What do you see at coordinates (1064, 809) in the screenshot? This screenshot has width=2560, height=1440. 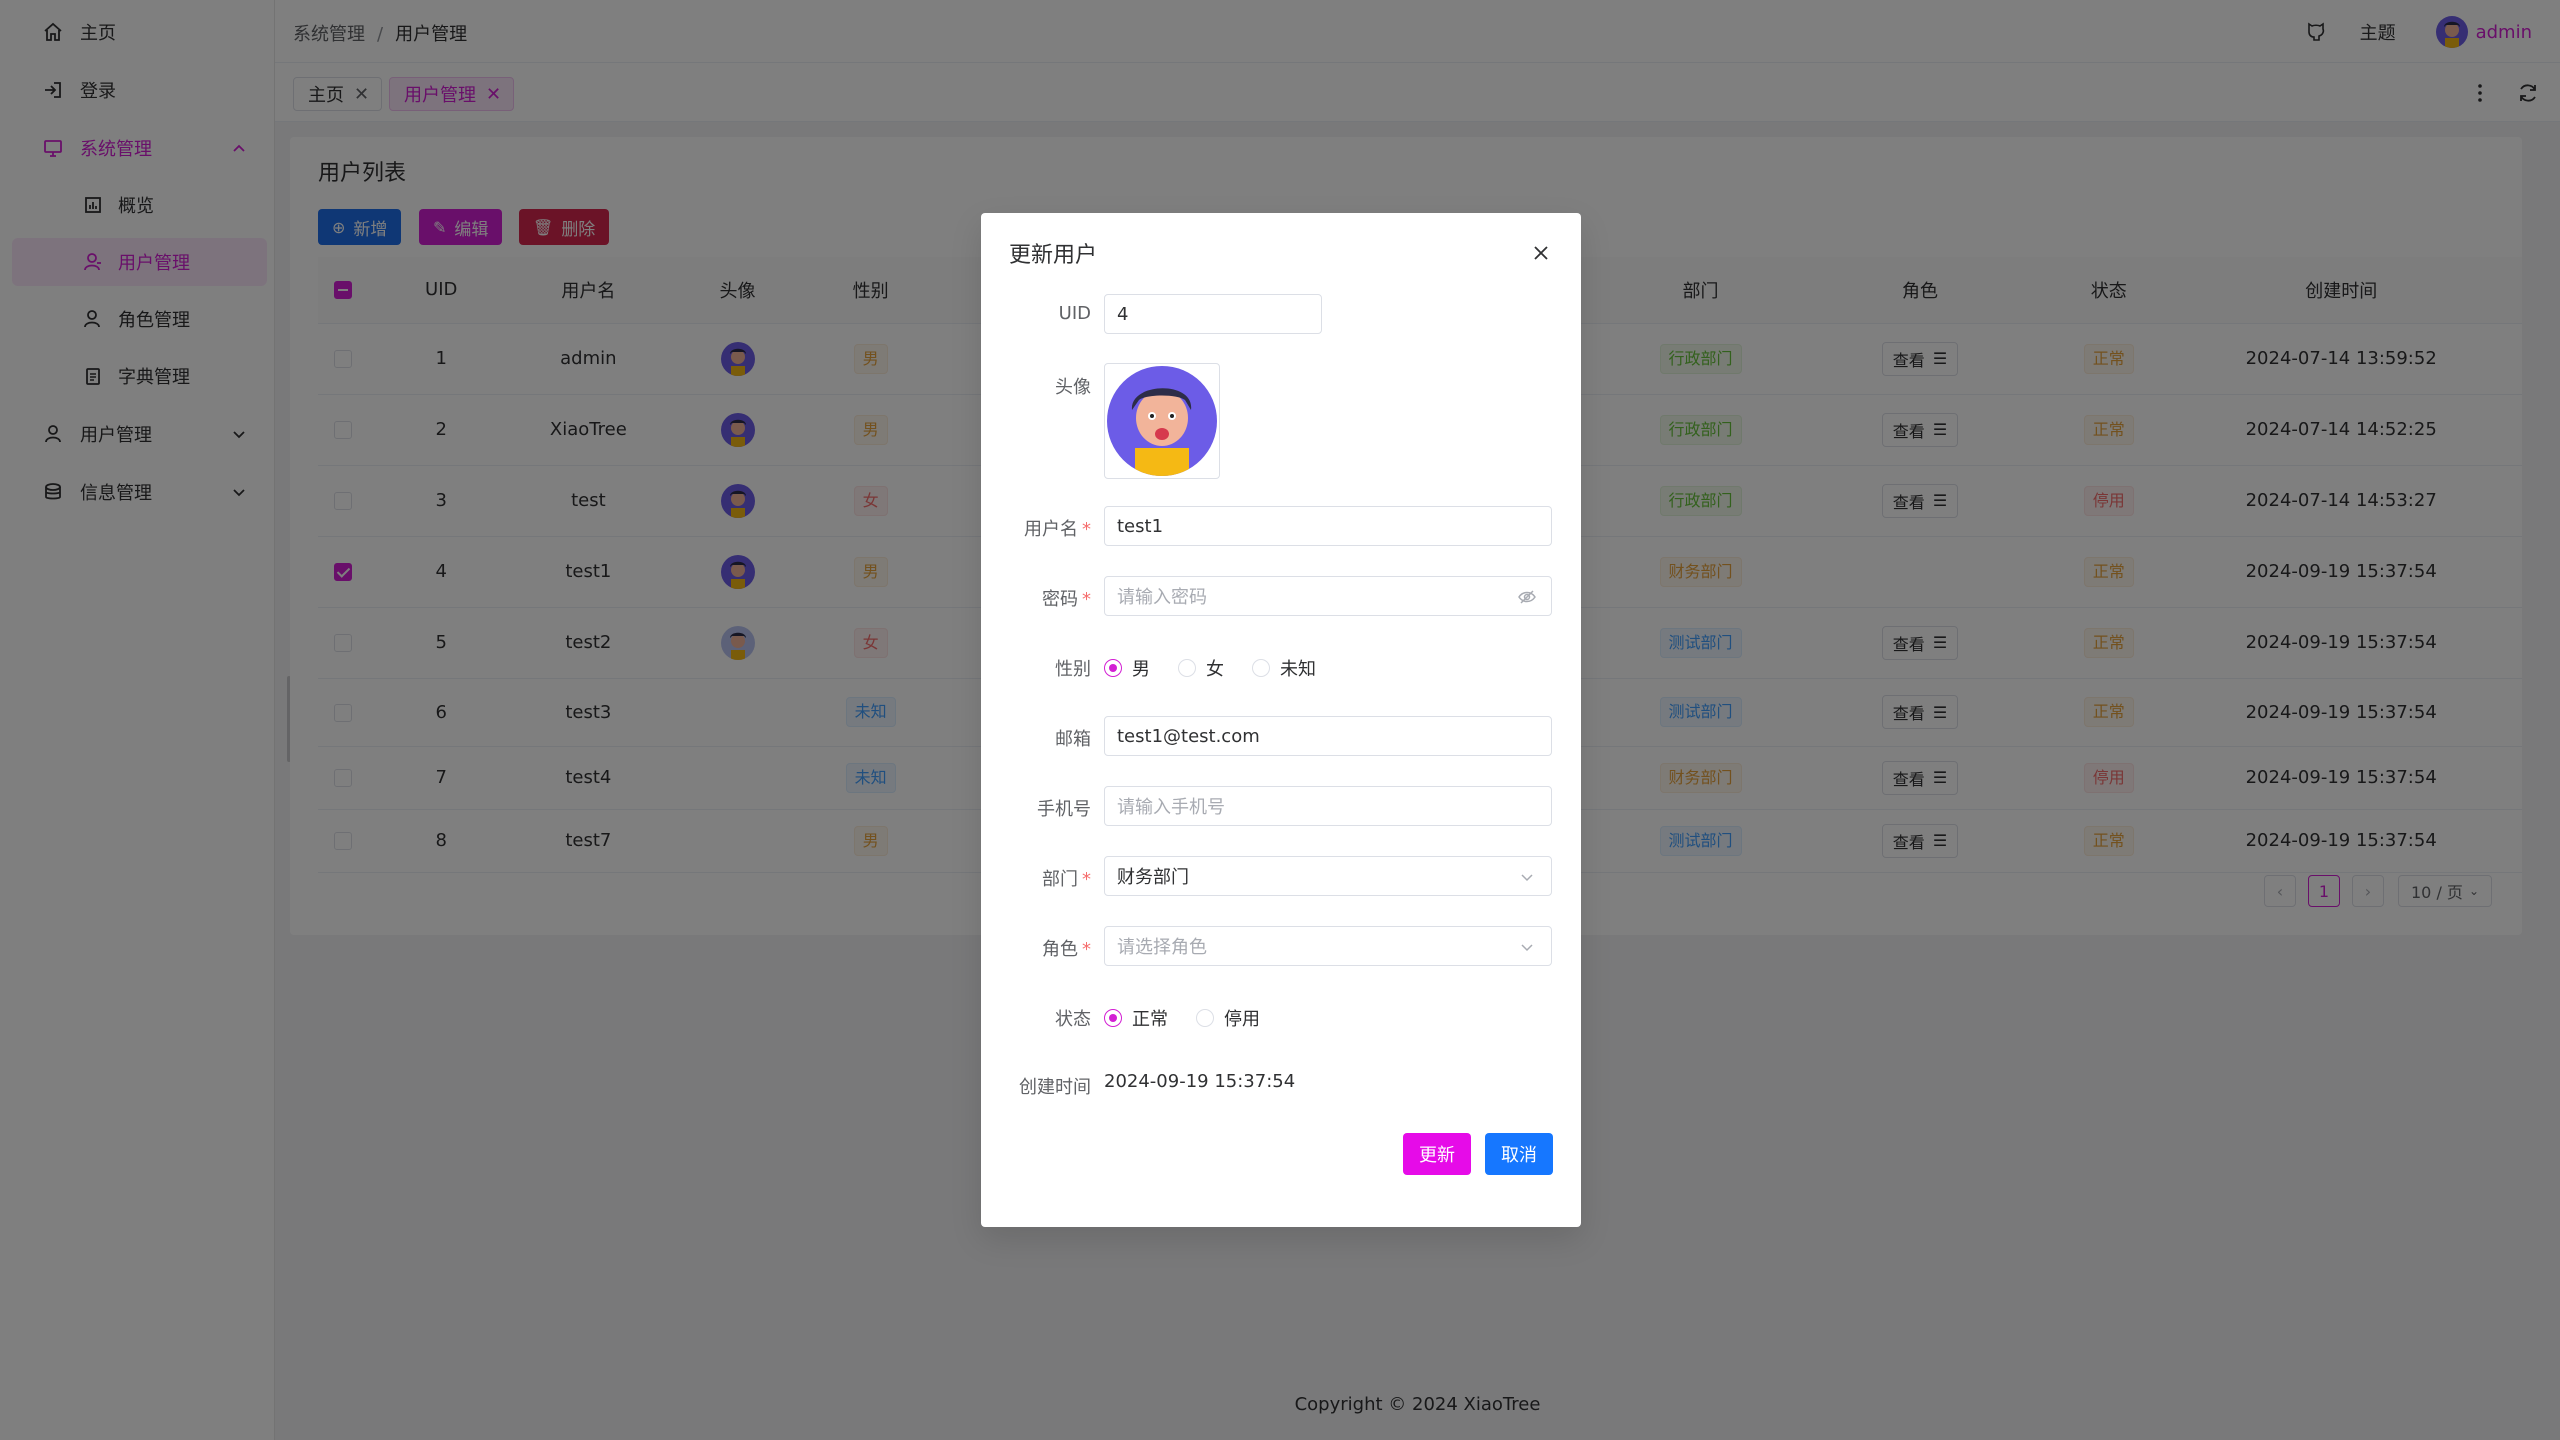 I see `phone-label: 手机号` at bounding box center [1064, 809].